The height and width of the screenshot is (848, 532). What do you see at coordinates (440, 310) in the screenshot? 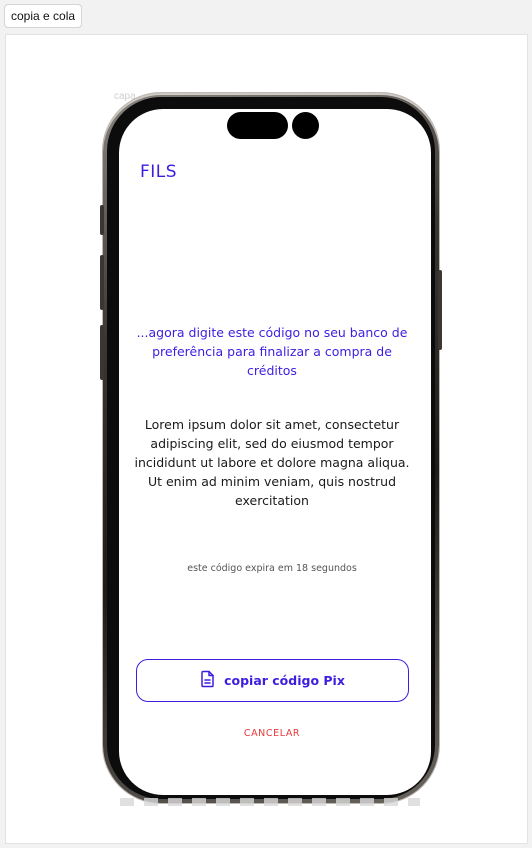
I see `phone-side-button-right` at bounding box center [440, 310].